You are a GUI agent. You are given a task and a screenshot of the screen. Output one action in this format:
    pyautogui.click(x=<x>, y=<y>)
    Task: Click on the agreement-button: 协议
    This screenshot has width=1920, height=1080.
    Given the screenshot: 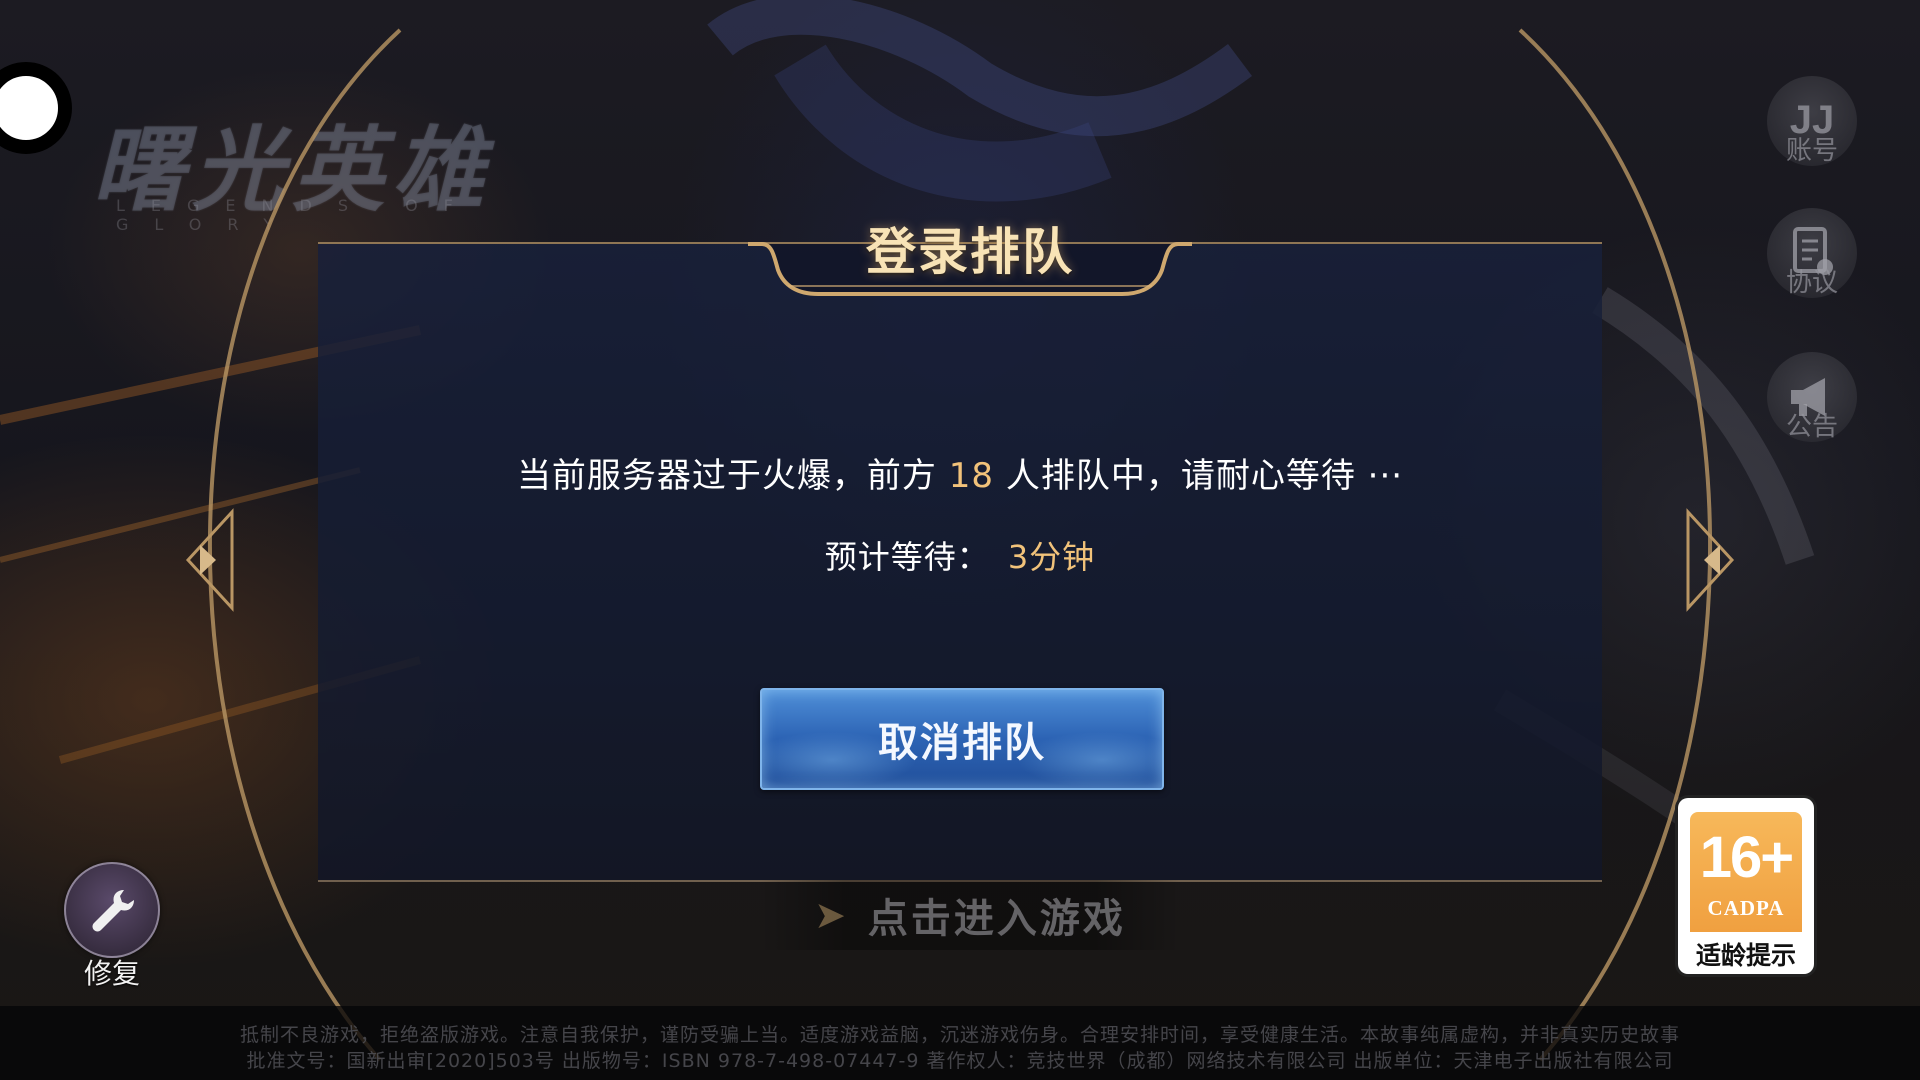 What is the action you would take?
    pyautogui.click(x=1812, y=253)
    